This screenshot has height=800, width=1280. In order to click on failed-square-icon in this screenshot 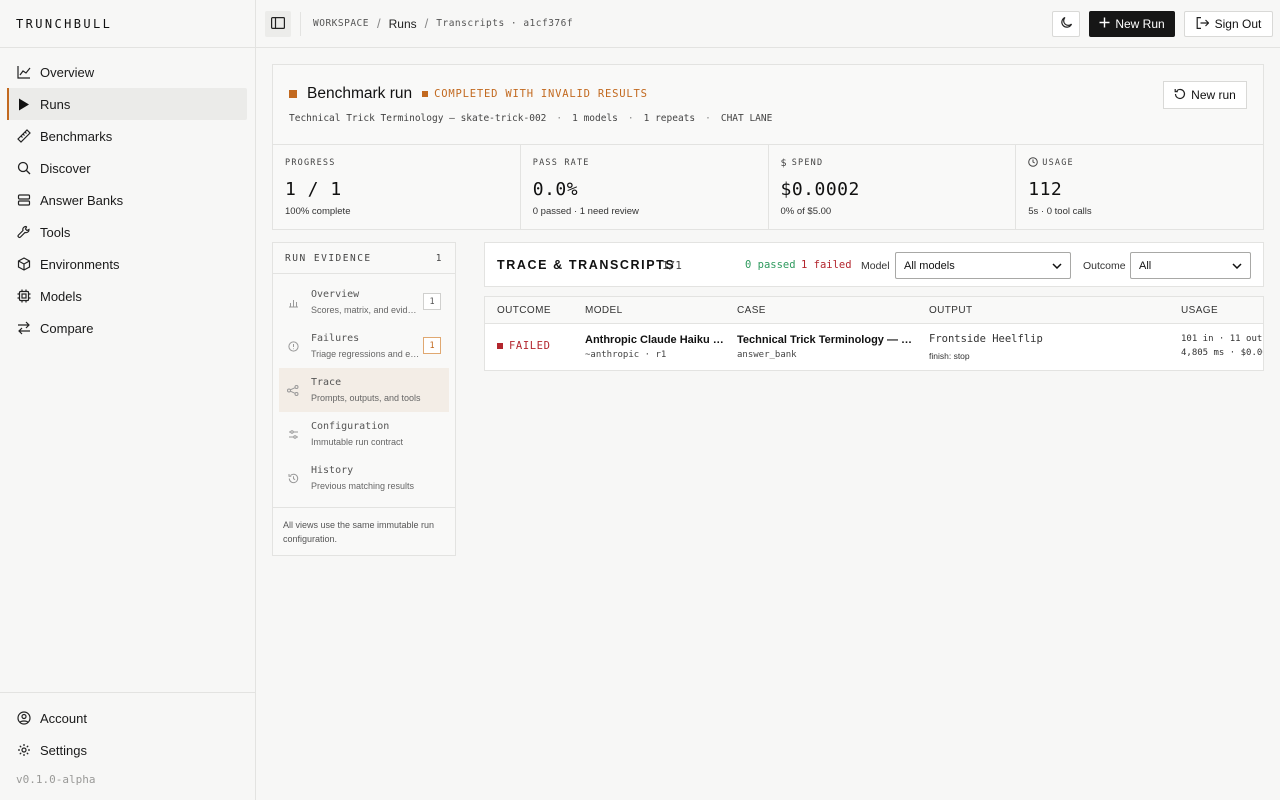, I will do `click(500, 346)`.